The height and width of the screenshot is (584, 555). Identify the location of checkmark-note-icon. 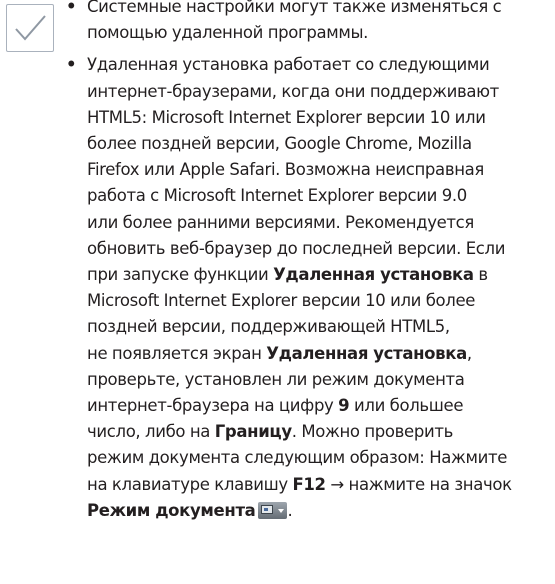
(30, 28).